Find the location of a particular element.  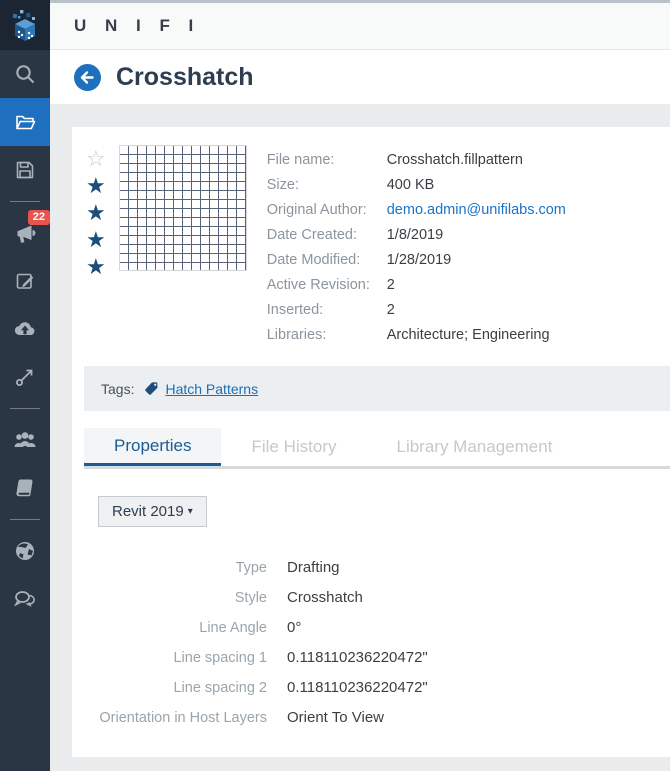

sidebar-item-announcements: 22 is located at coordinates (25, 233).